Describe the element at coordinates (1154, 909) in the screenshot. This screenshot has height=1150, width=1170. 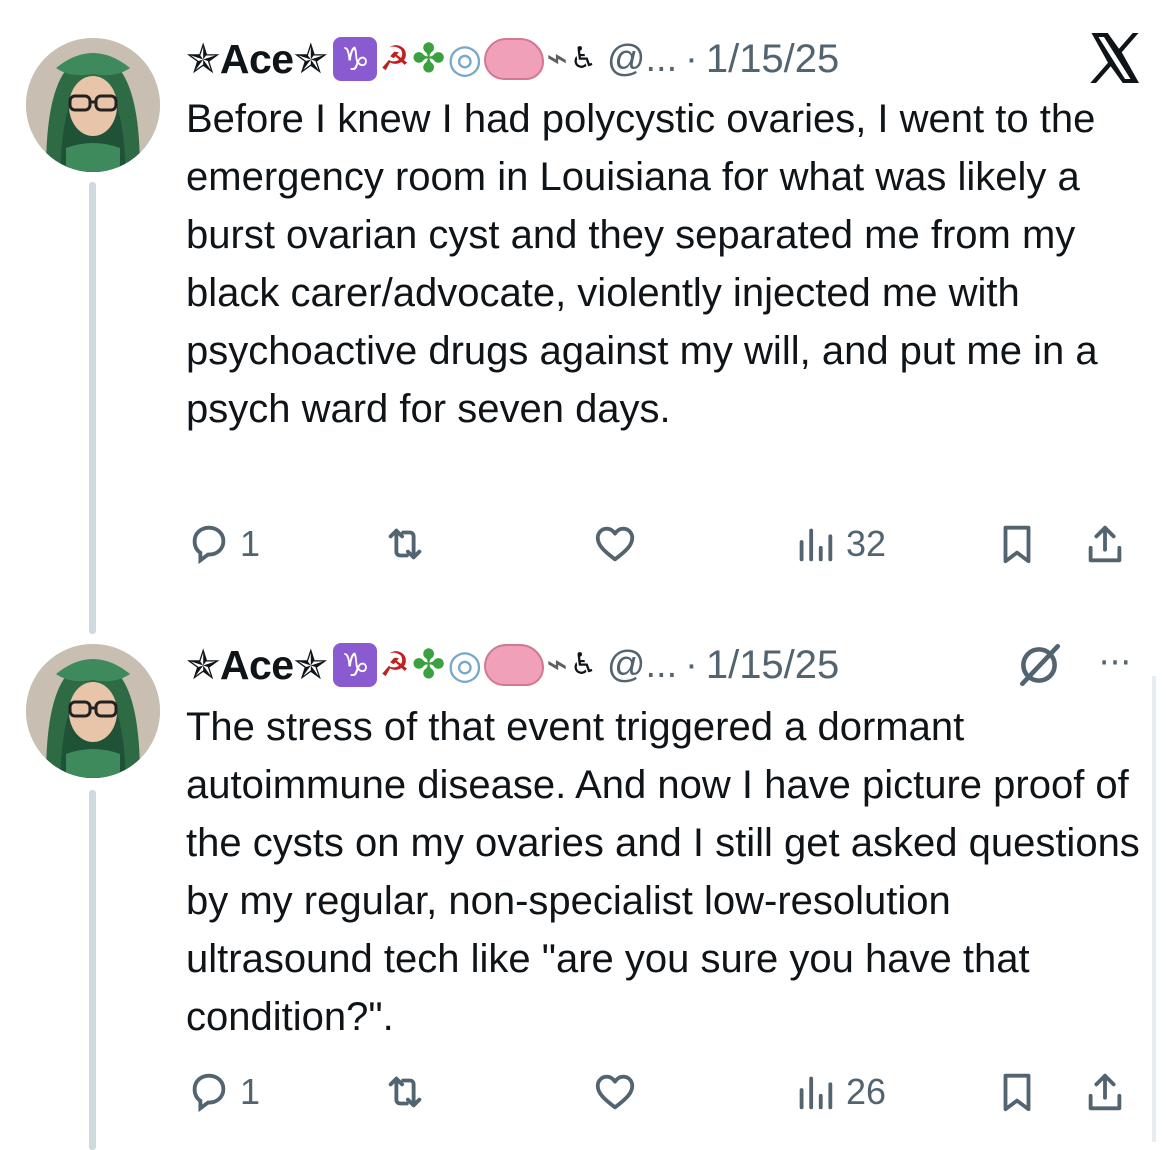
I see `scrollbar-track` at that location.